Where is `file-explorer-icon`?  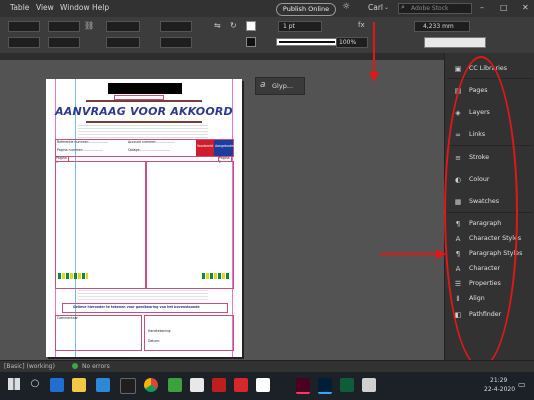 file-explorer-icon is located at coordinates (79, 385).